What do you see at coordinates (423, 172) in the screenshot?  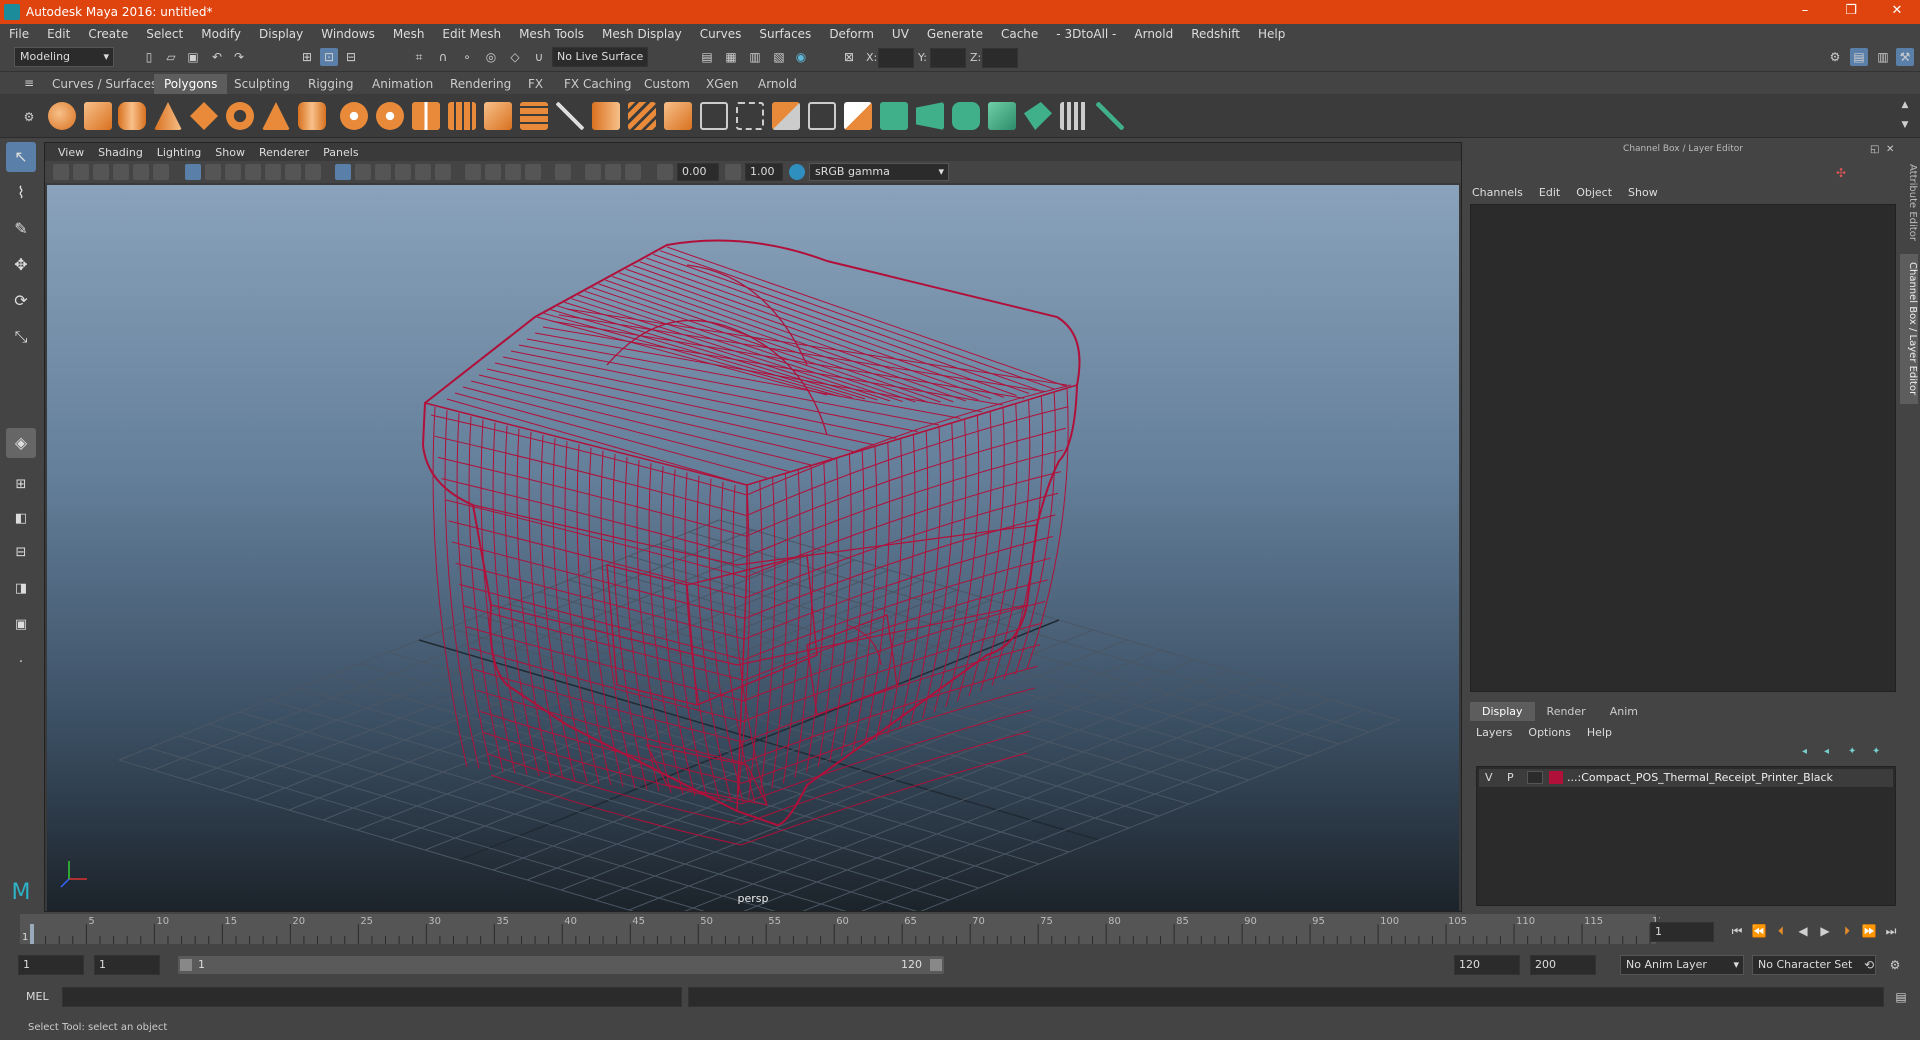 I see `lights-icon` at bounding box center [423, 172].